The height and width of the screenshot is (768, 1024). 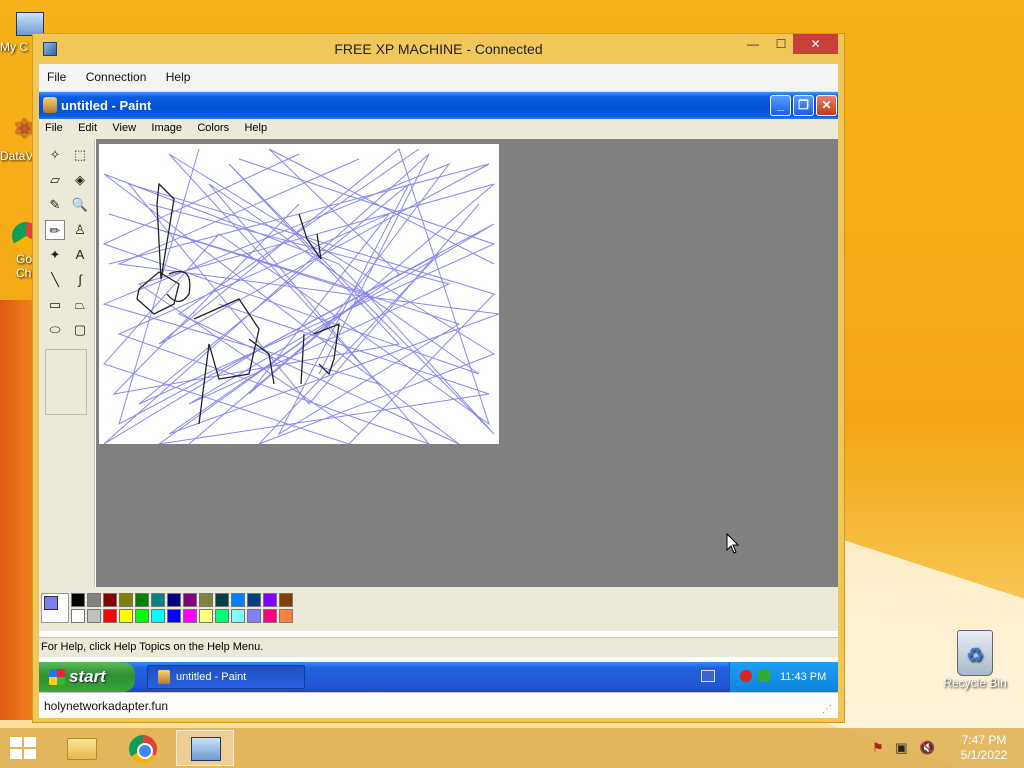 I want to click on paint-title: untitled - Paint, so click(x=106, y=105).